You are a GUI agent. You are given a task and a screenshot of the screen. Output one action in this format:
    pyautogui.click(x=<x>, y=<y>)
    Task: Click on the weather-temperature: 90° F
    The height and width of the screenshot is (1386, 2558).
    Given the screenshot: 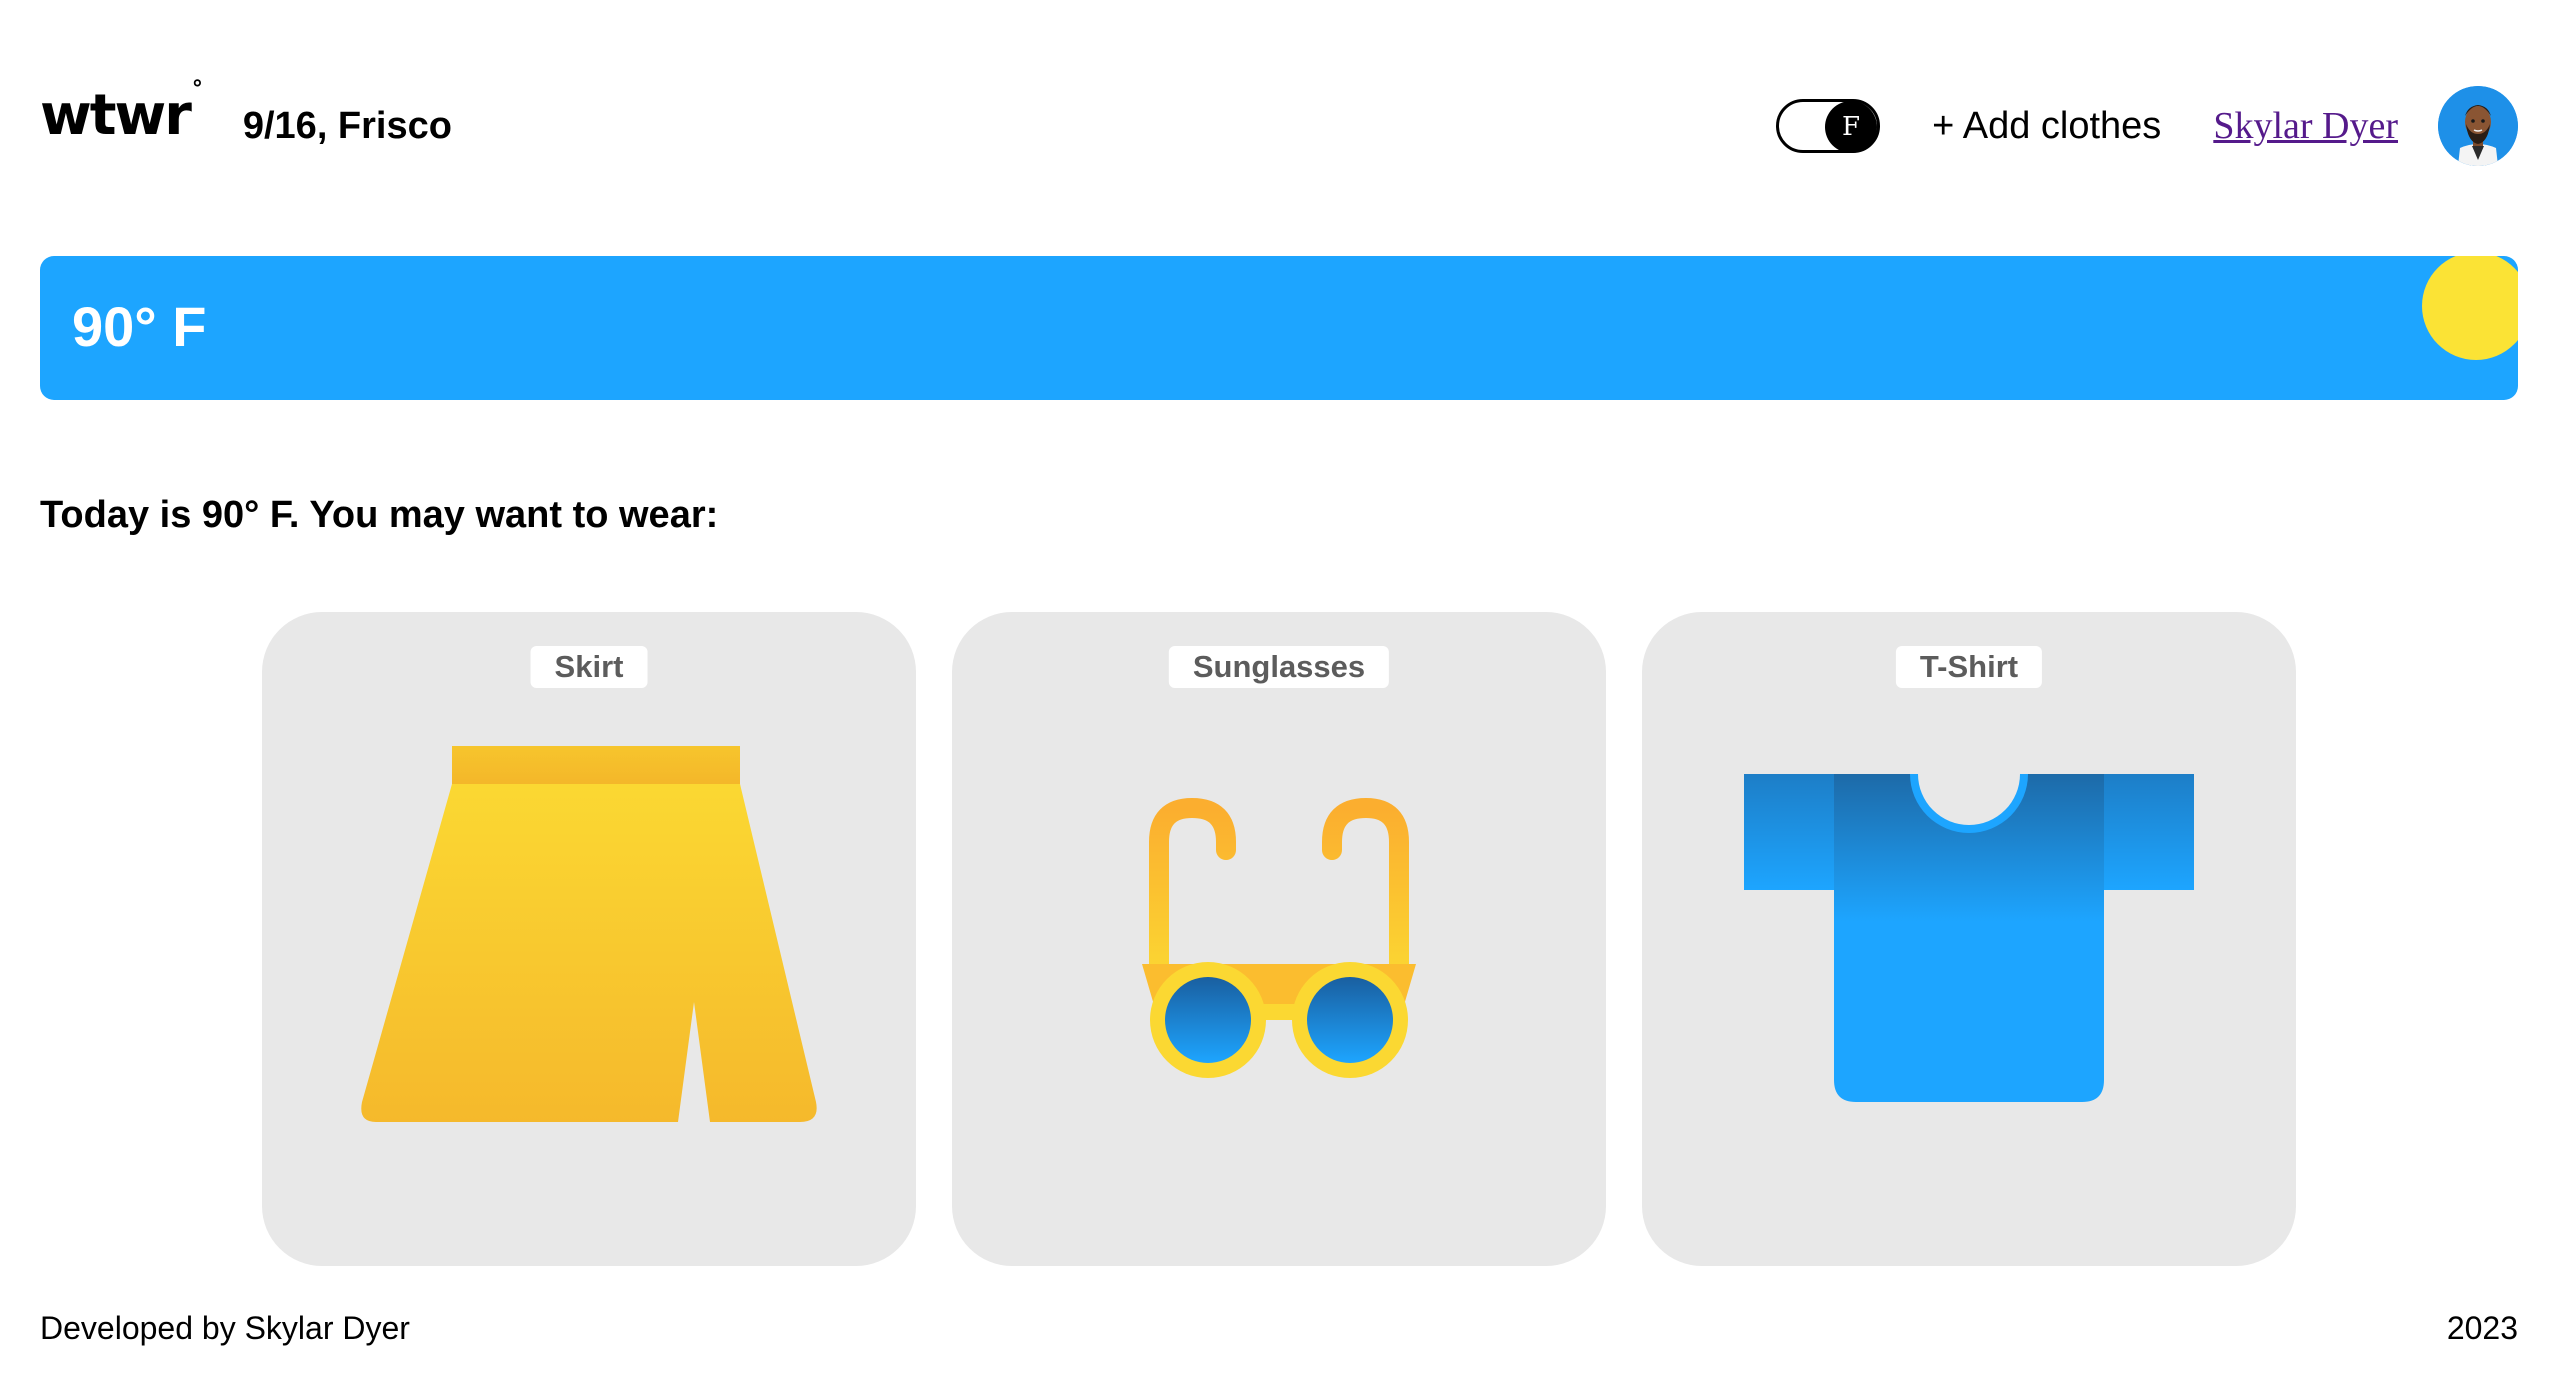 What is the action you would take?
    pyautogui.click(x=139, y=326)
    